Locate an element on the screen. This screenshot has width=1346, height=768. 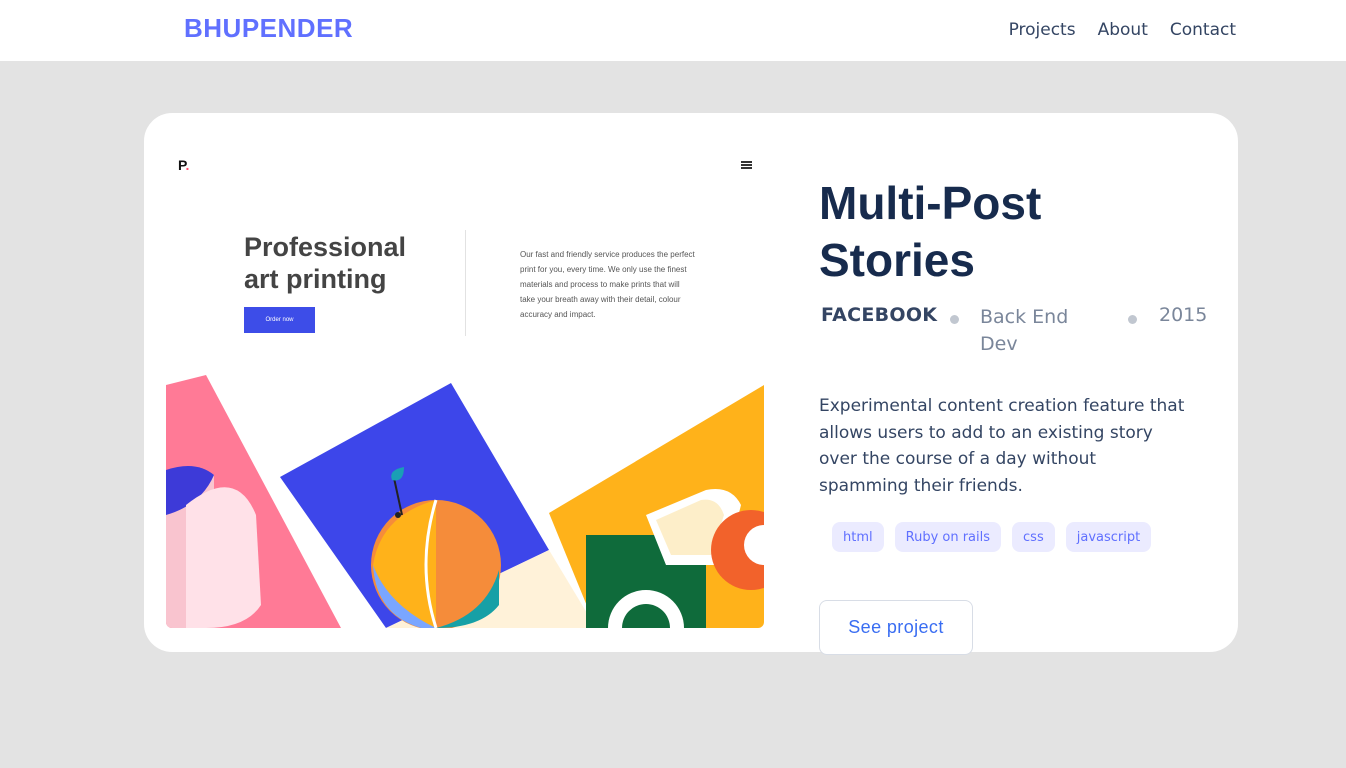
nav-link-projects: Projects is located at coordinates (1042, 30).